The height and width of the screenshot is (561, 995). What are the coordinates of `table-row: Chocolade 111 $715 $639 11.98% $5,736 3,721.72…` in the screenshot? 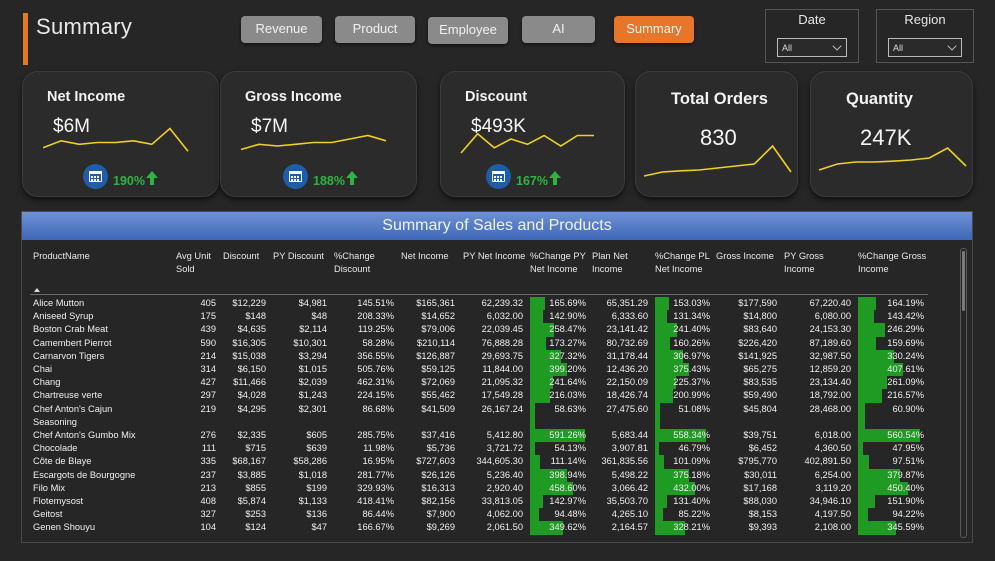 It's located at (492, 449).